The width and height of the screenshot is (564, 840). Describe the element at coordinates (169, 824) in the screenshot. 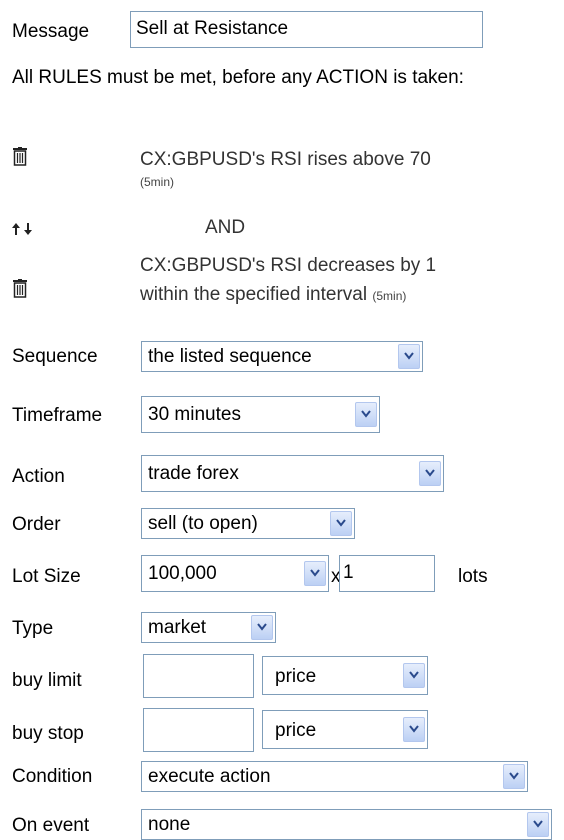

I see `on-event-value: none` at that location.